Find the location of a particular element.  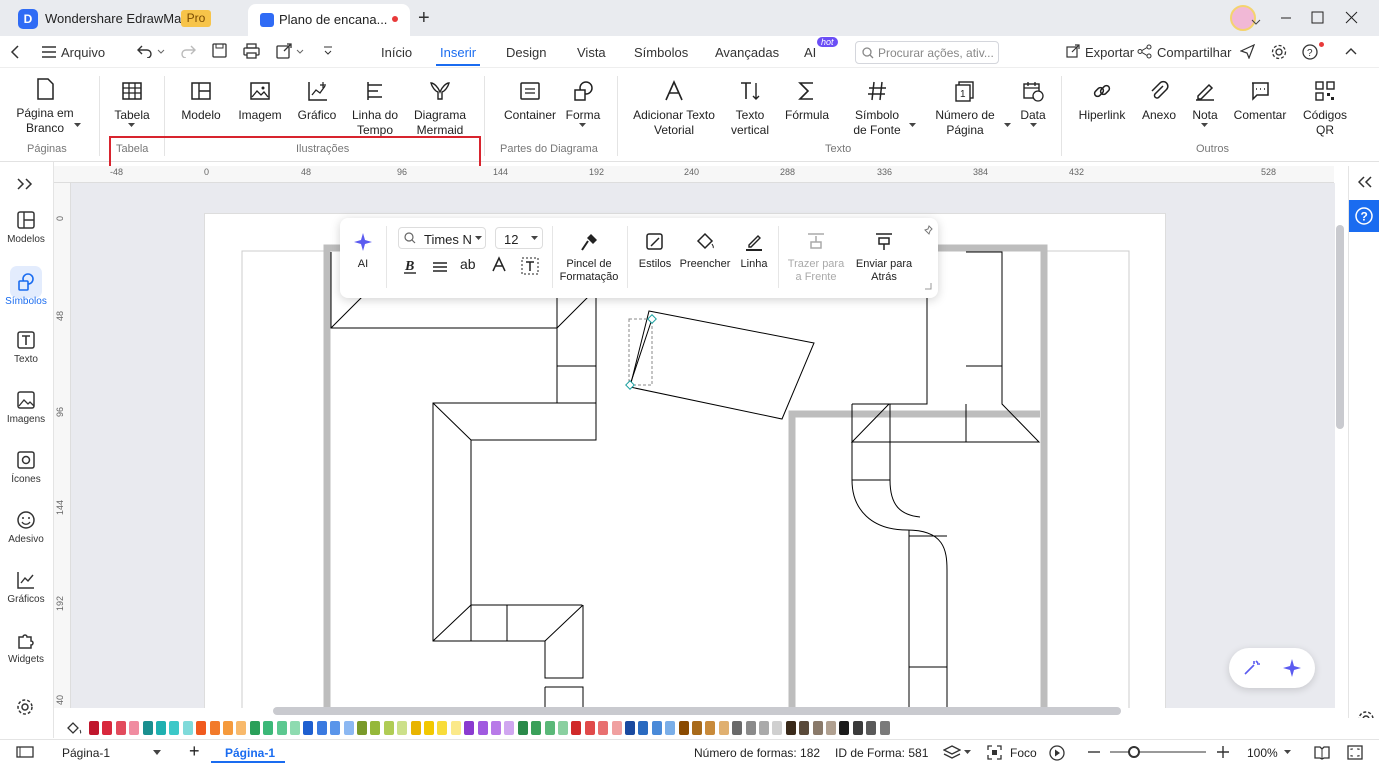

share-button: Compartilhar is located at coordinates (1194, 52).